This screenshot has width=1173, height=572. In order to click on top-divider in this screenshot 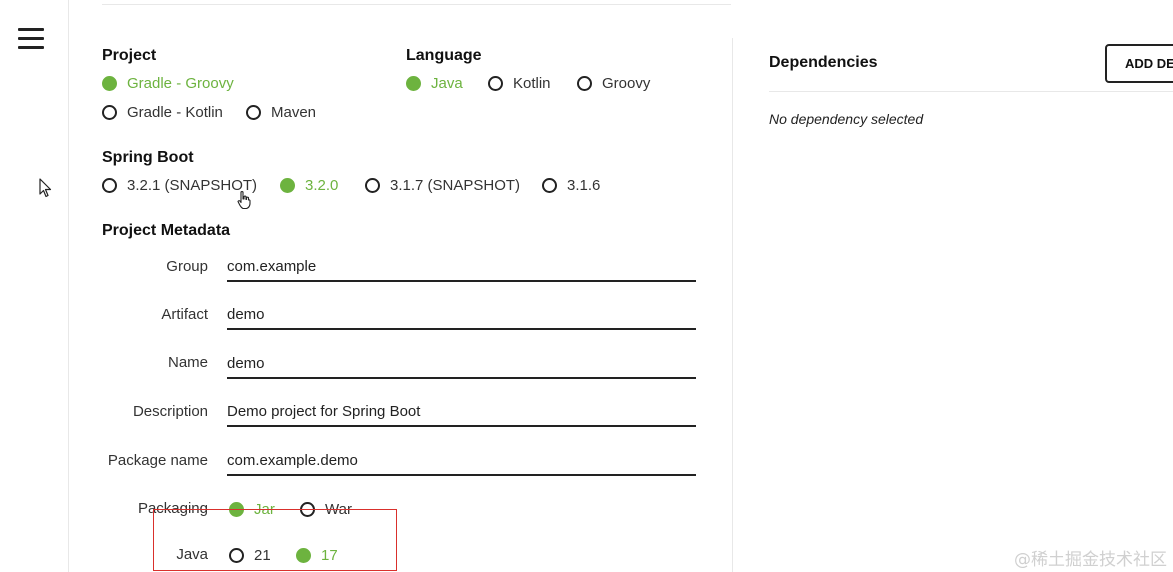, I will do `click(416, 4)`.